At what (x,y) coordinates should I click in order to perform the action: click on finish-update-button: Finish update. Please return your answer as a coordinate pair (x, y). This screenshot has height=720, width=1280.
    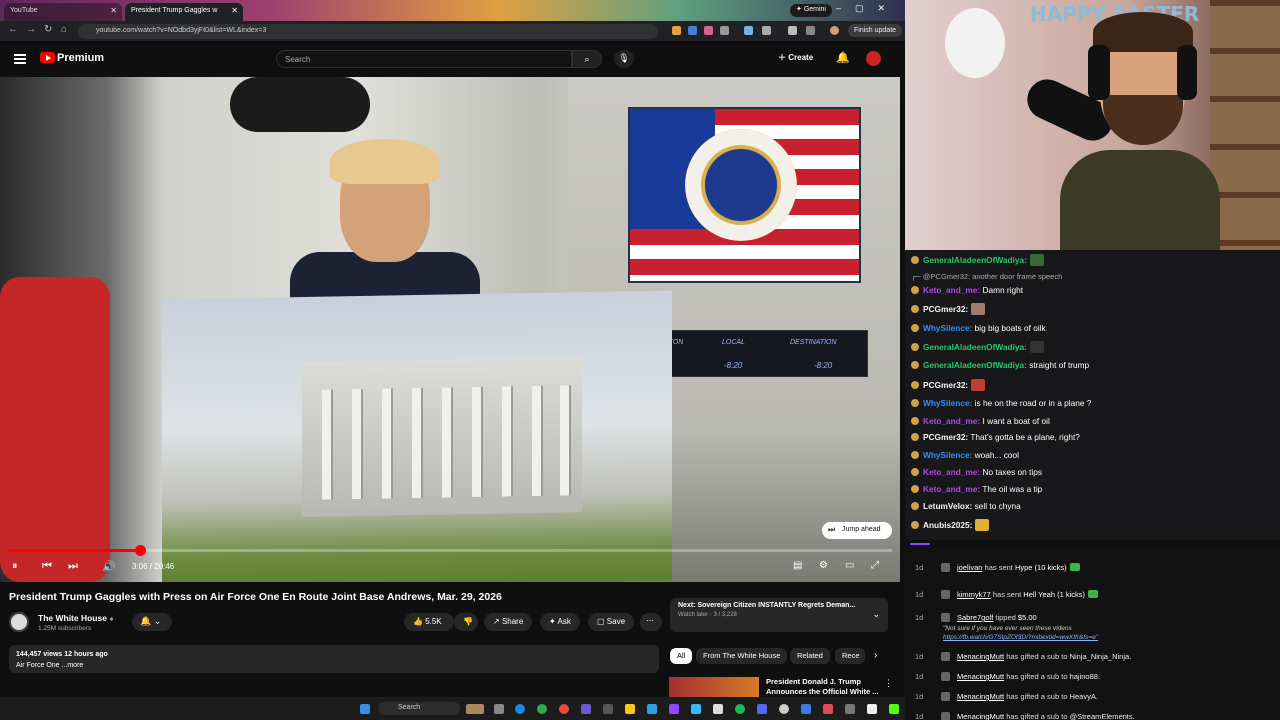
    Looking at the image, I should click on (875, 30).